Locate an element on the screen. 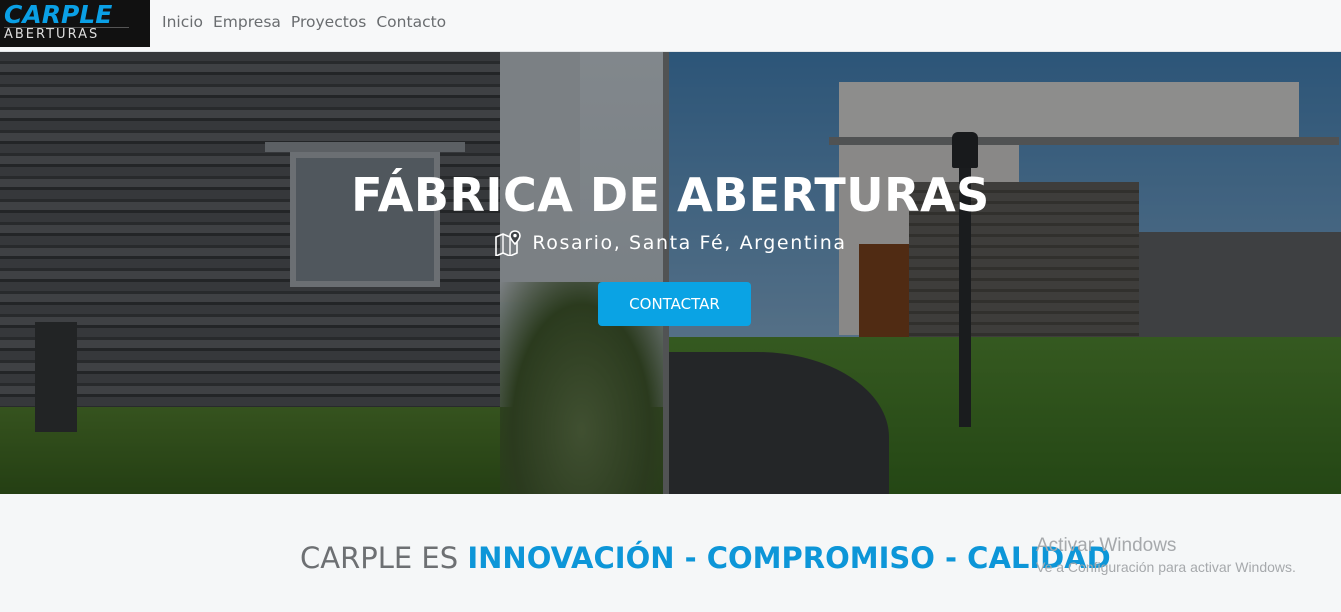  hero-location-row: Rosario, Santa Fé, Argentina is located at coordinates (670, 243).